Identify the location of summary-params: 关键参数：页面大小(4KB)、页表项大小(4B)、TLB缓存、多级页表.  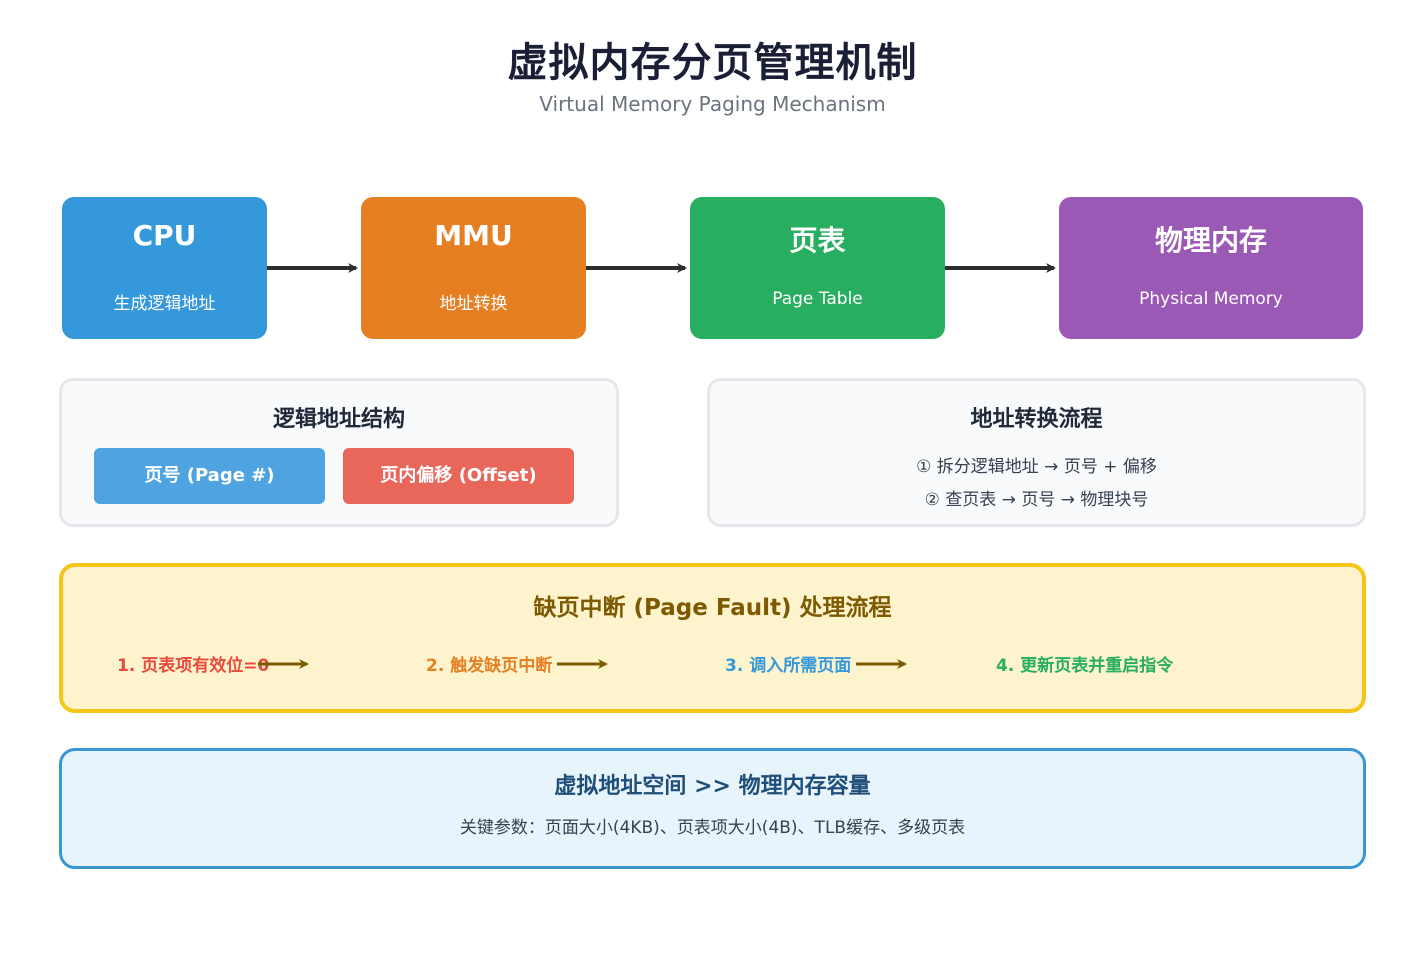
(712, 828).